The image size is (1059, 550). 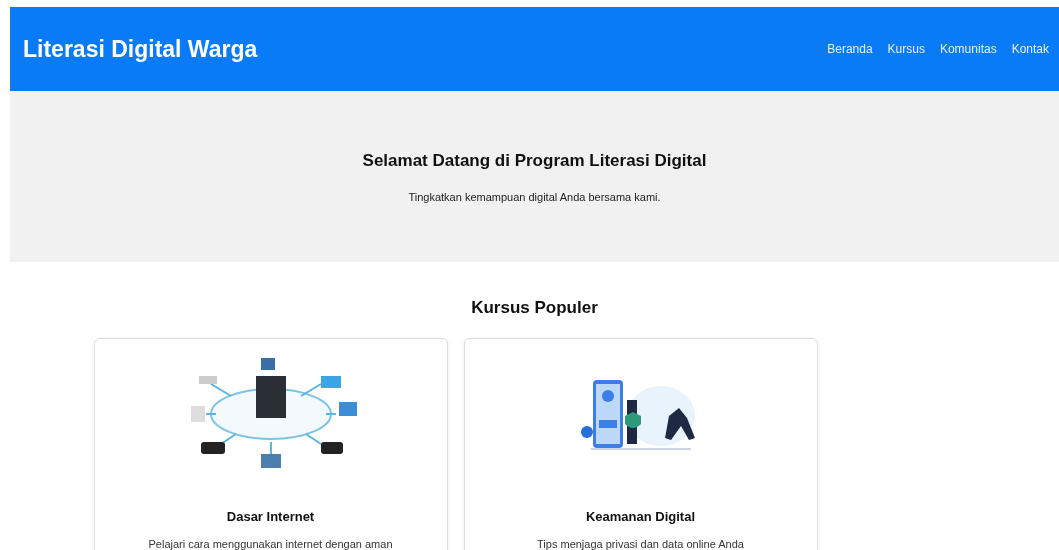 What do you see at coordinates (850, 49) in the screenshot?
I see `nav-link: Beranda` at bounding box center [850, 49].